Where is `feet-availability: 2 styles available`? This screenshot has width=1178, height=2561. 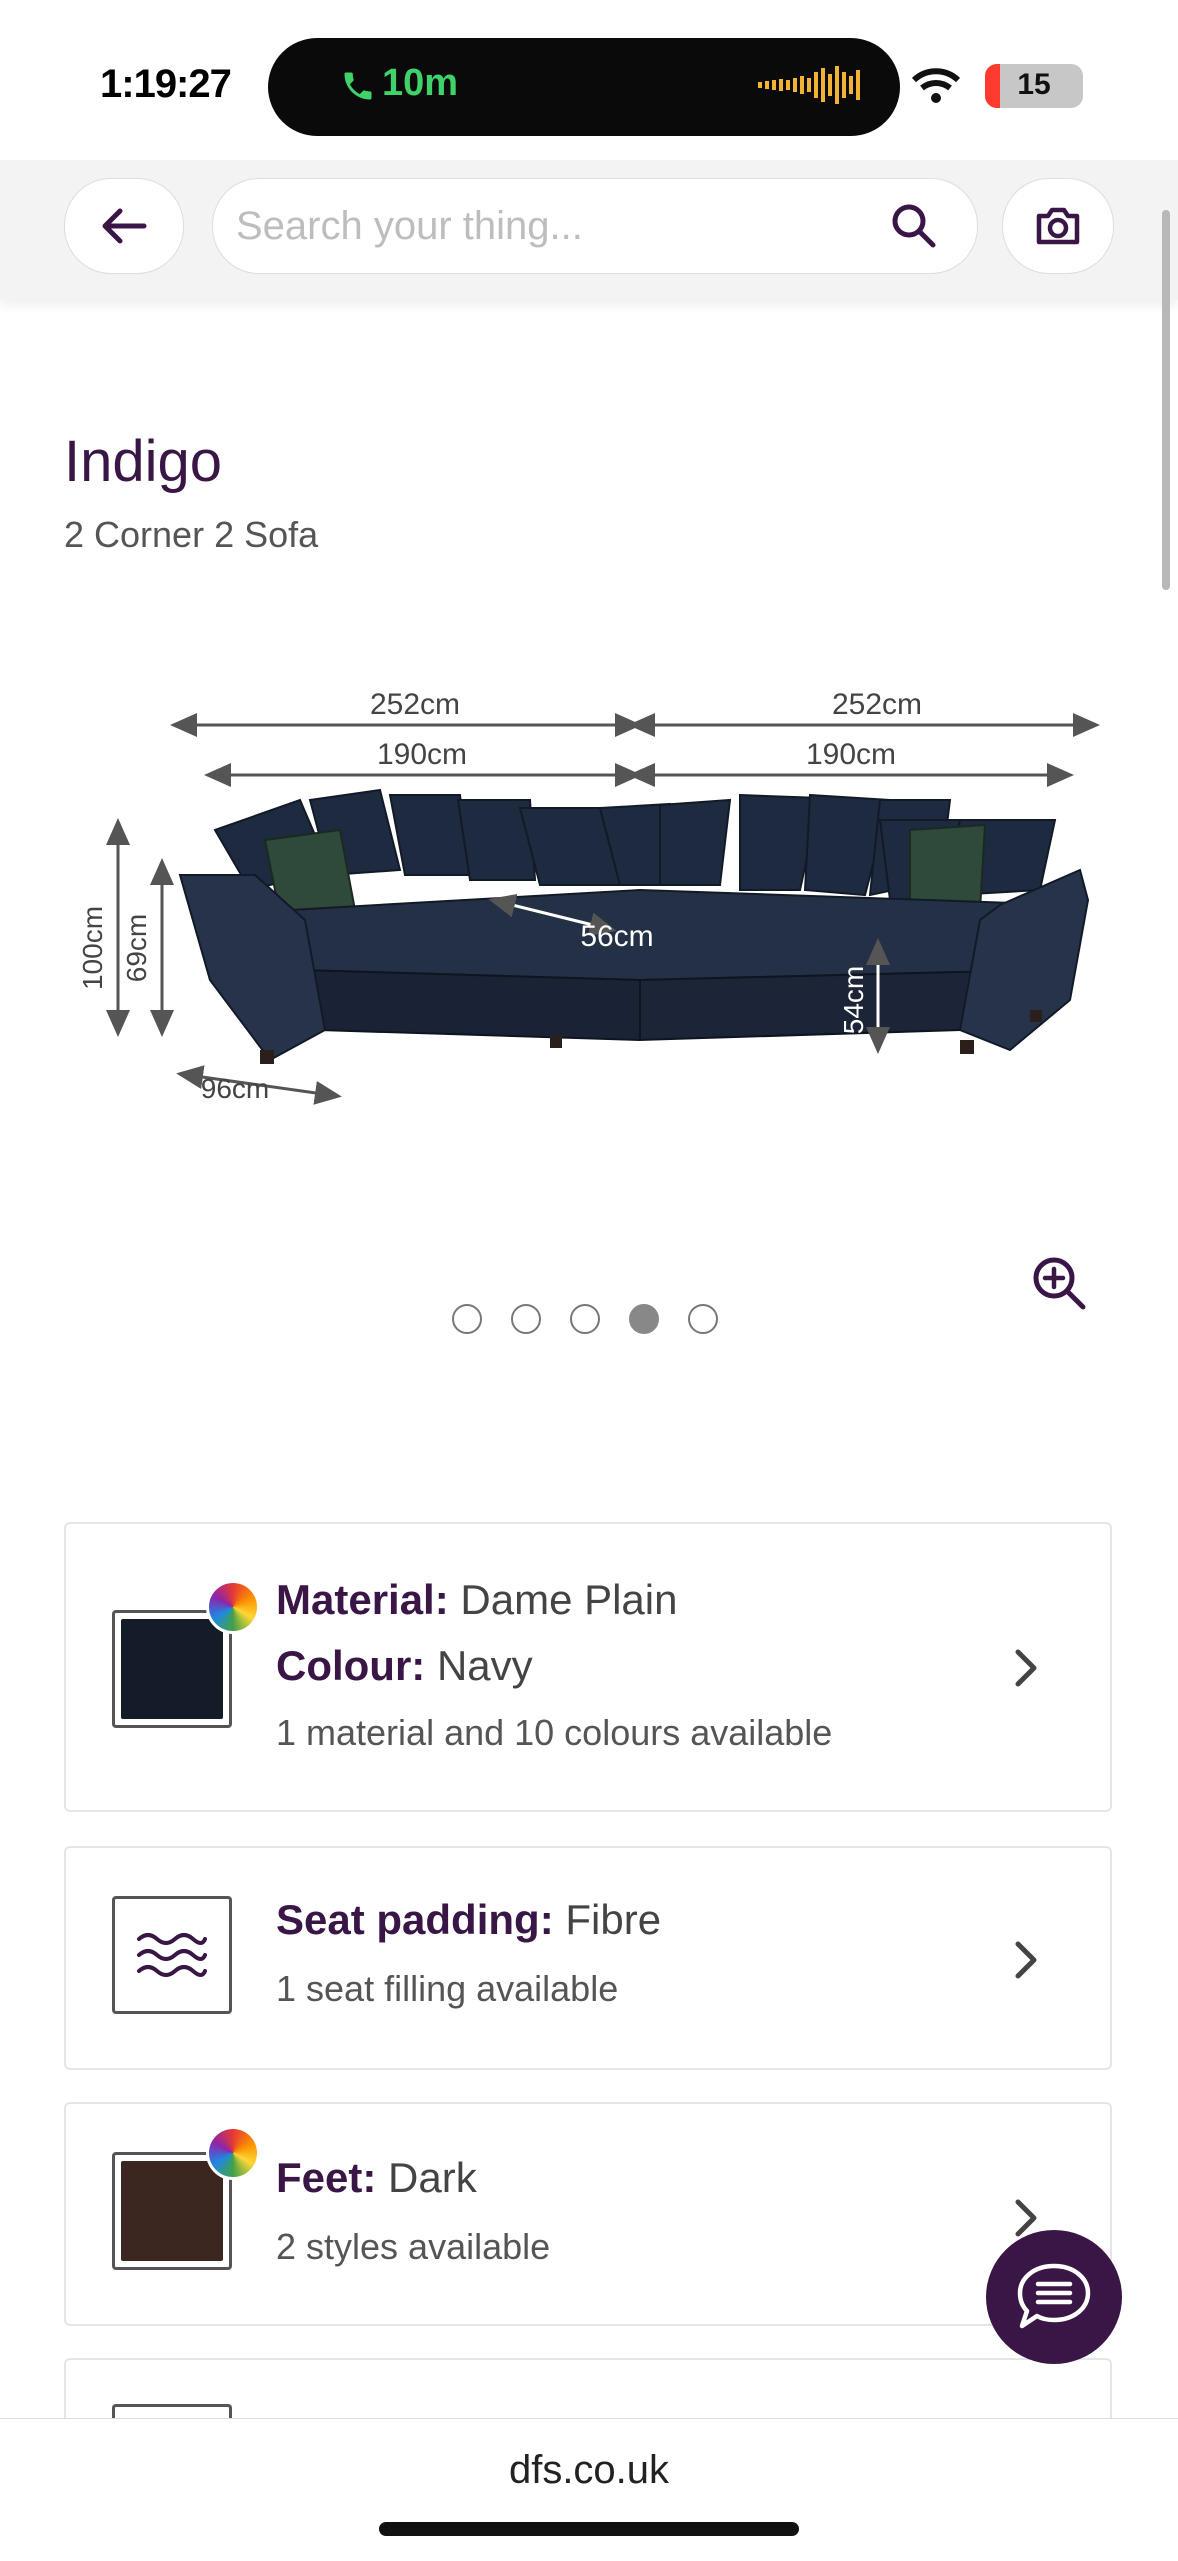 feet-availability: 2 styles available is located at coordinates (413, 2246).